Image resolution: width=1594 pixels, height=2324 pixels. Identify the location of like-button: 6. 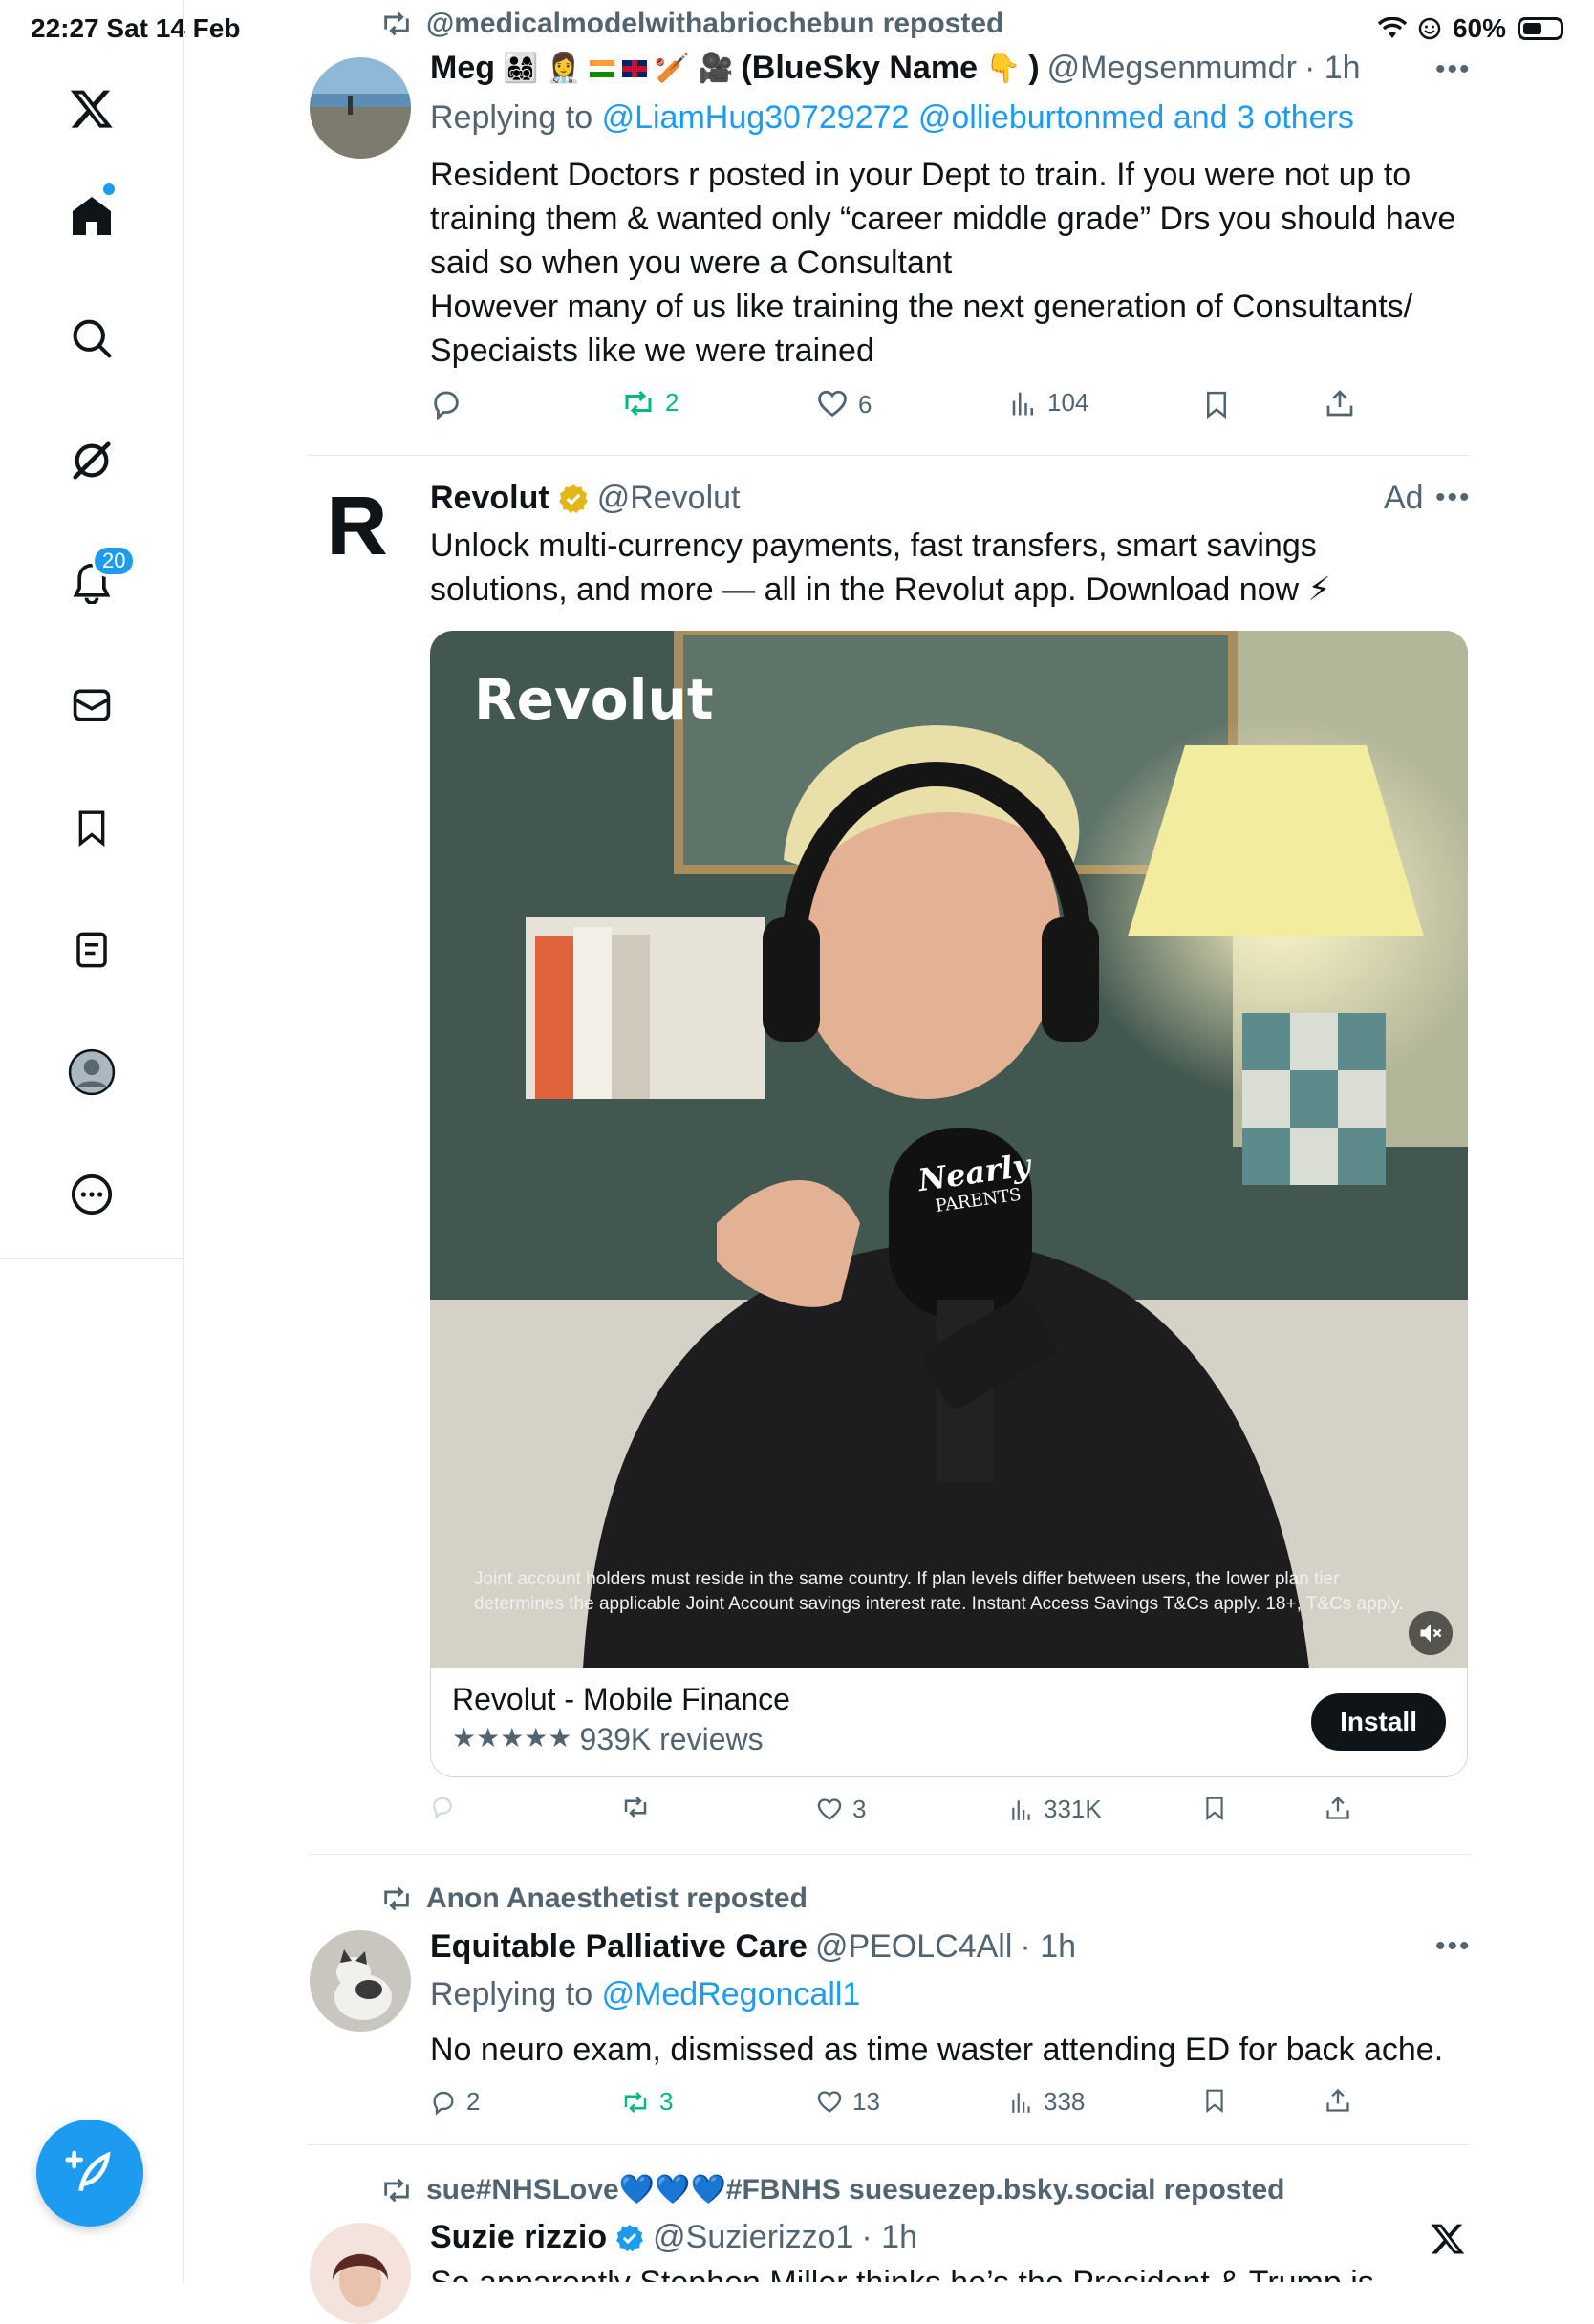
(844, 404).